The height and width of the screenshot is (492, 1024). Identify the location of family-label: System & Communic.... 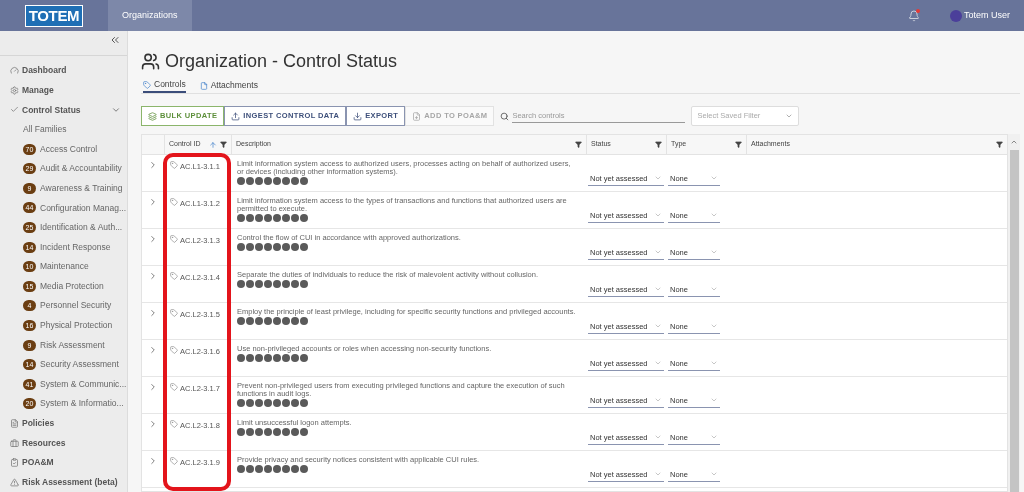
(83, 384).